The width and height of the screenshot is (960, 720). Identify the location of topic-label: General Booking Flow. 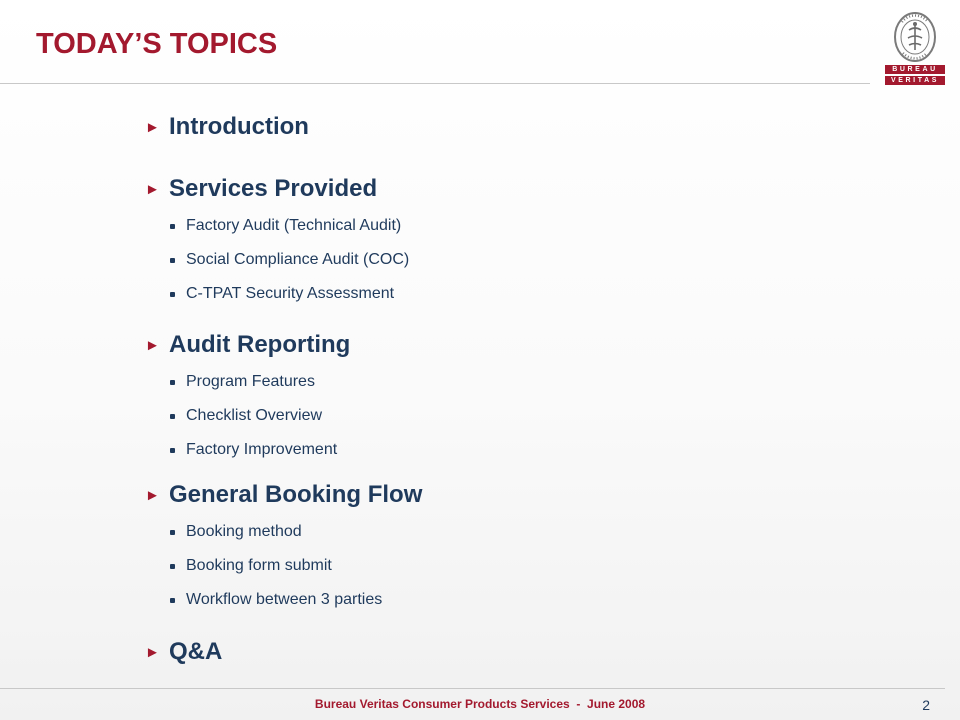
(296, 494).